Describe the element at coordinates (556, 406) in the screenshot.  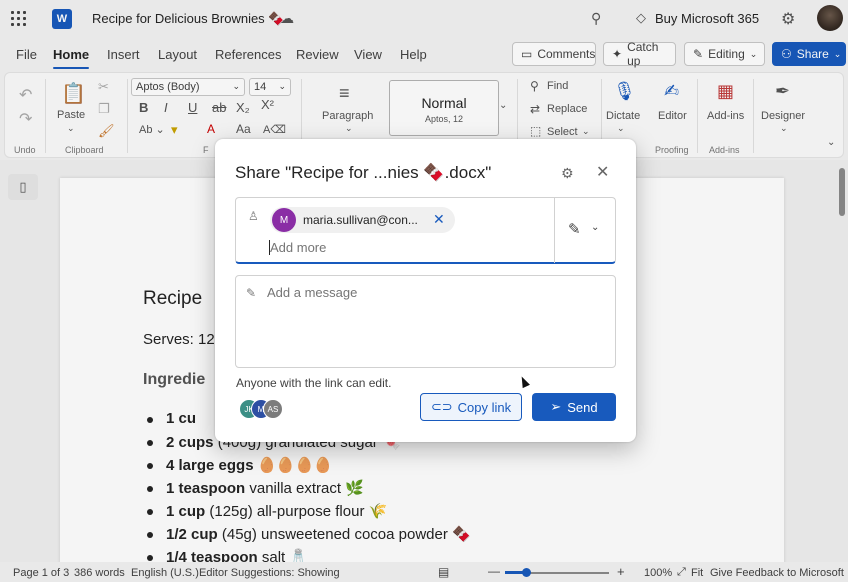
I see `send-icon: ➢` at that location.